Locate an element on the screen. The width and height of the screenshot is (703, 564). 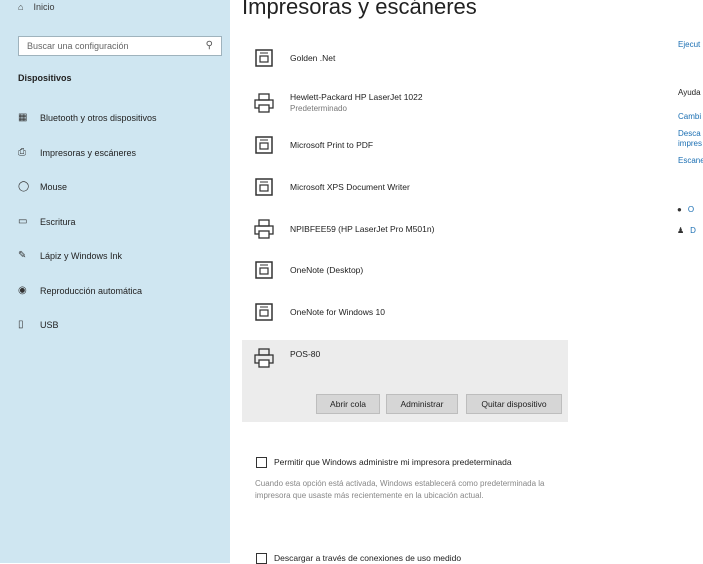
device-item: Microsoft Print to PDF is located at coordinates (405, 145).